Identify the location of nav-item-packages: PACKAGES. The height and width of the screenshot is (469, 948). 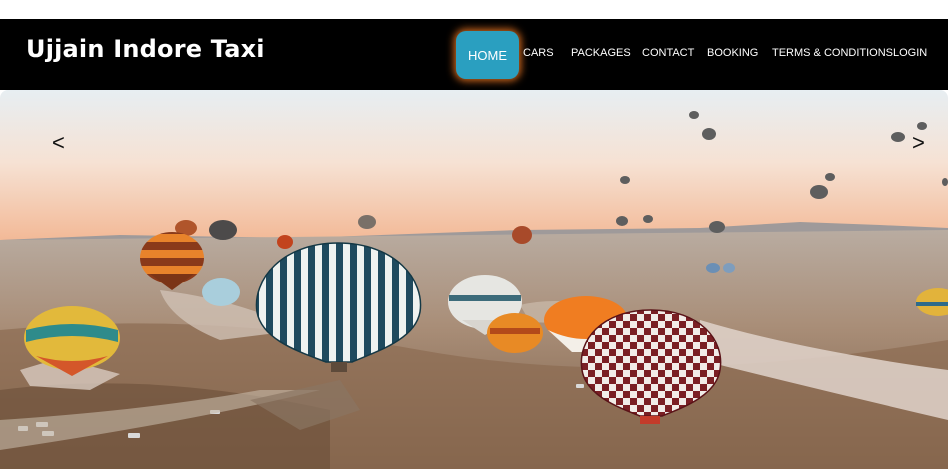
(601, 53).